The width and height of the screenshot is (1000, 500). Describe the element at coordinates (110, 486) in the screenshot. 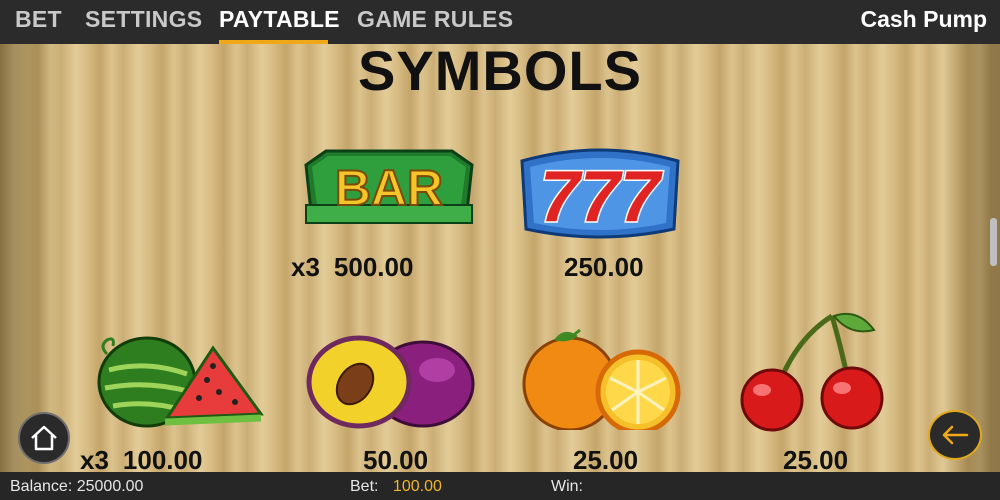

I see `balance-value: 25000.00` at that location.